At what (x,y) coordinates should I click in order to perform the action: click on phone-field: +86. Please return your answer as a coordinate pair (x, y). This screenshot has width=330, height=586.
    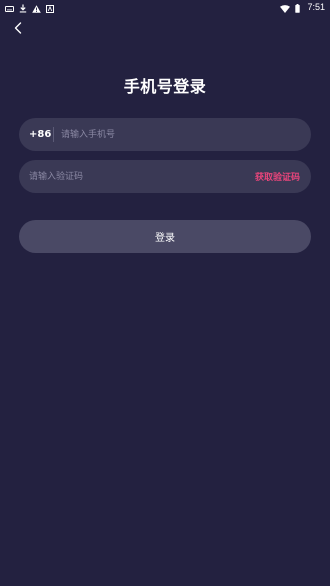
    Looking at the image, I should click on (165, 134).